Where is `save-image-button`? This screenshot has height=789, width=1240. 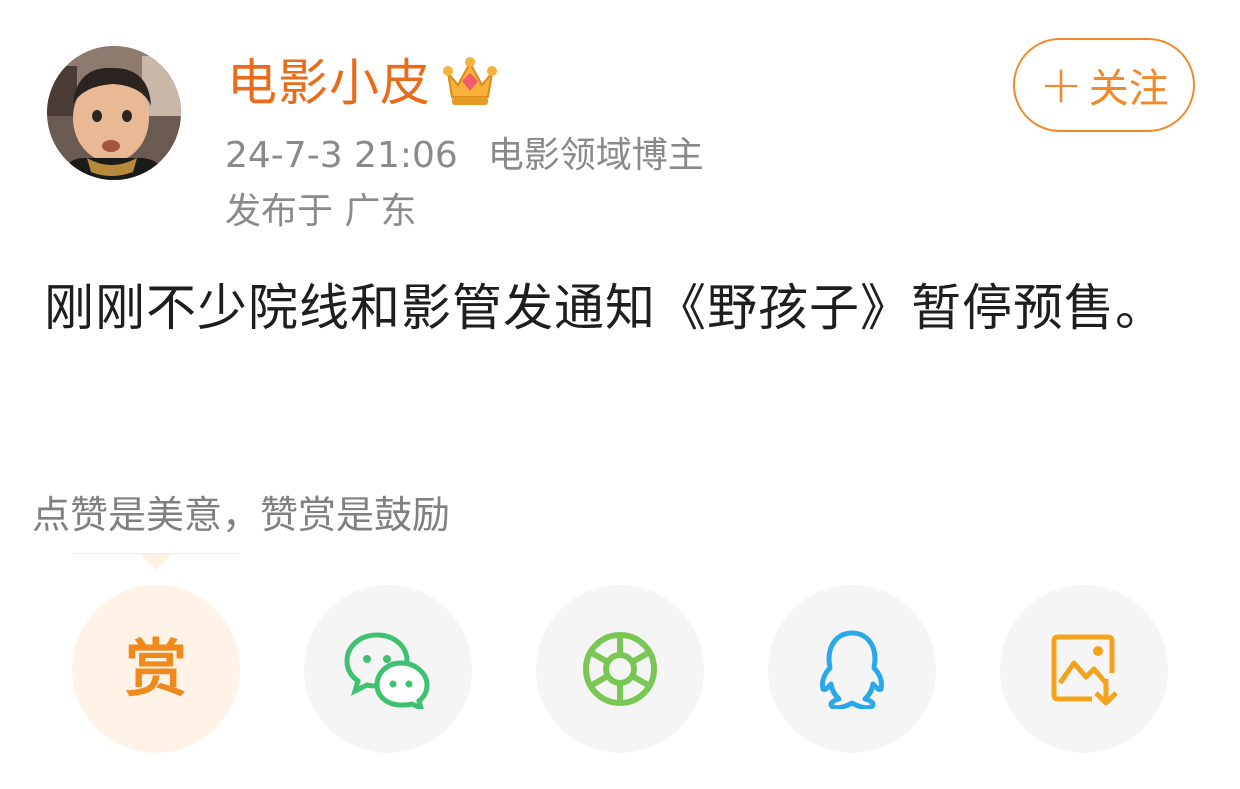 save-image-button is located at coordinates (1084, 669).